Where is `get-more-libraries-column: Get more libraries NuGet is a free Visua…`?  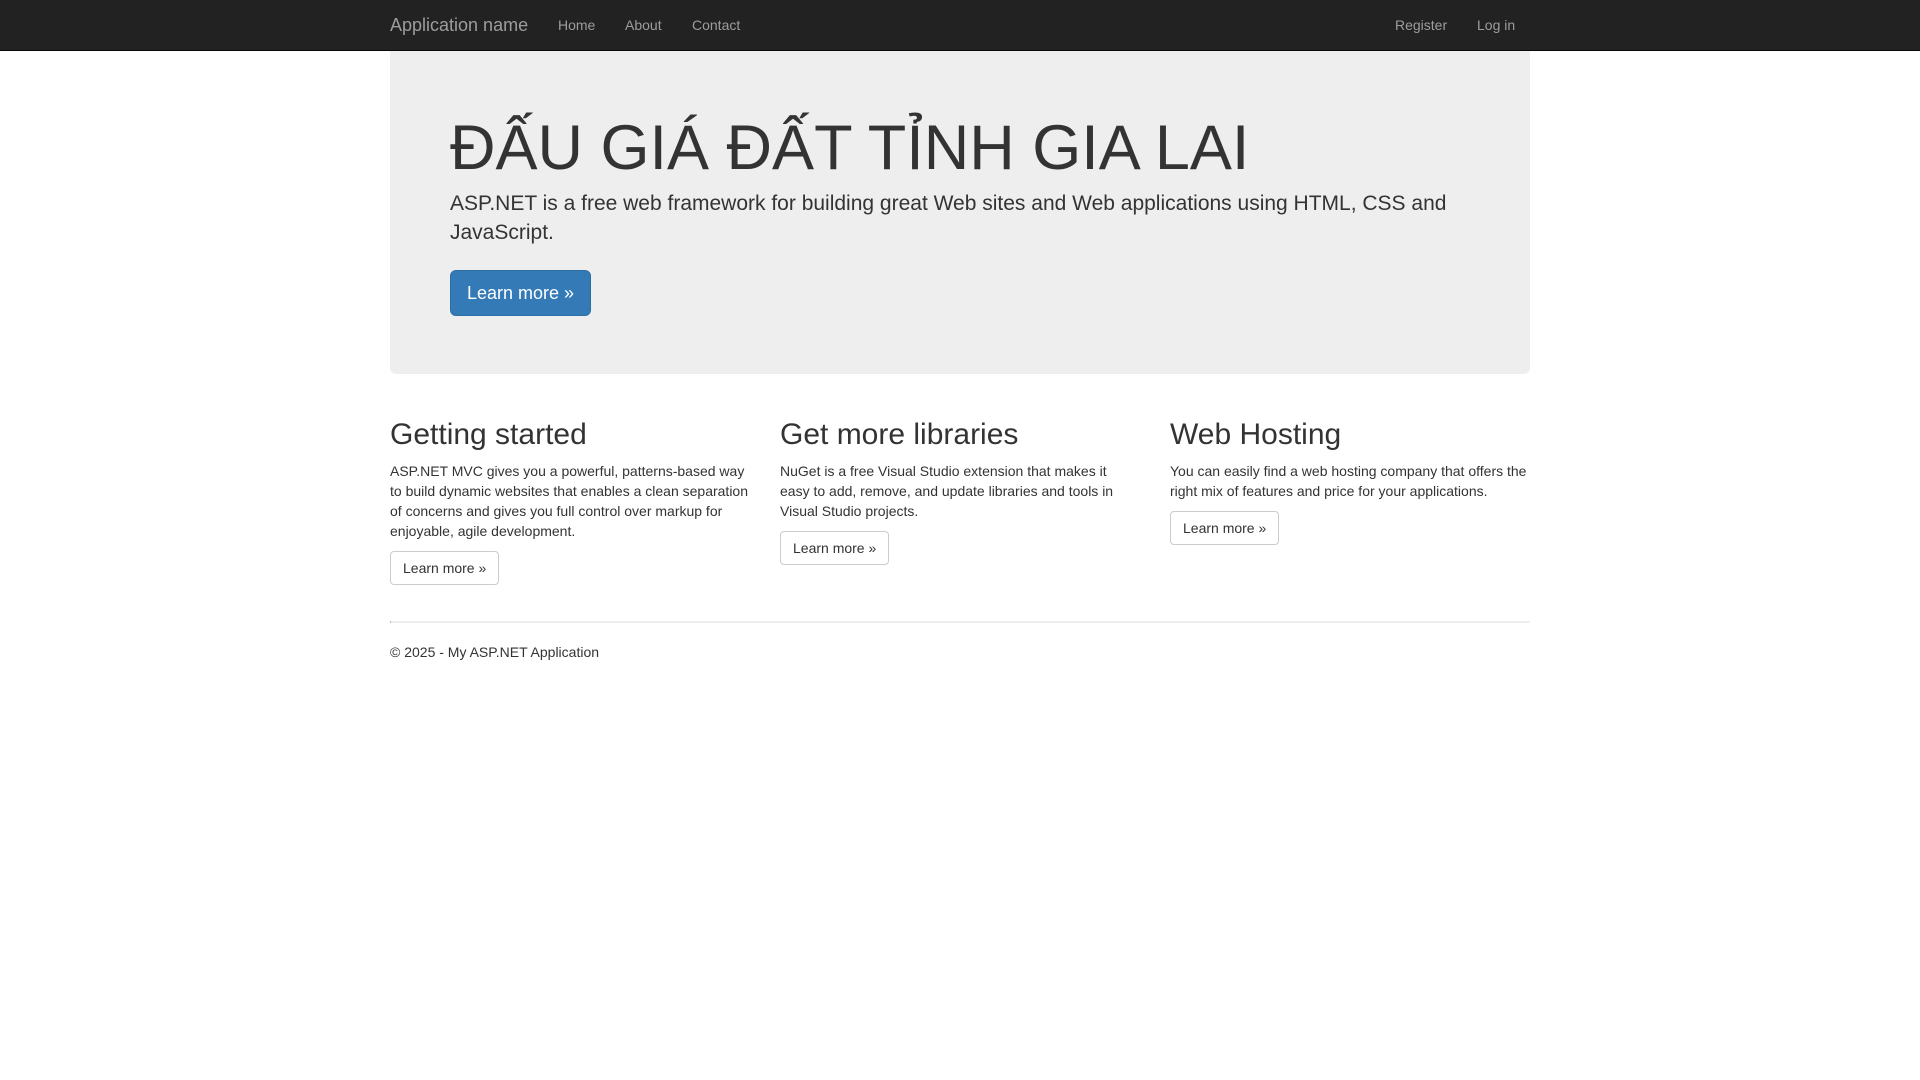 get-more-libraries-column: Get more libraries NuGet is a free Visua… is located at coordinates (960, 491).